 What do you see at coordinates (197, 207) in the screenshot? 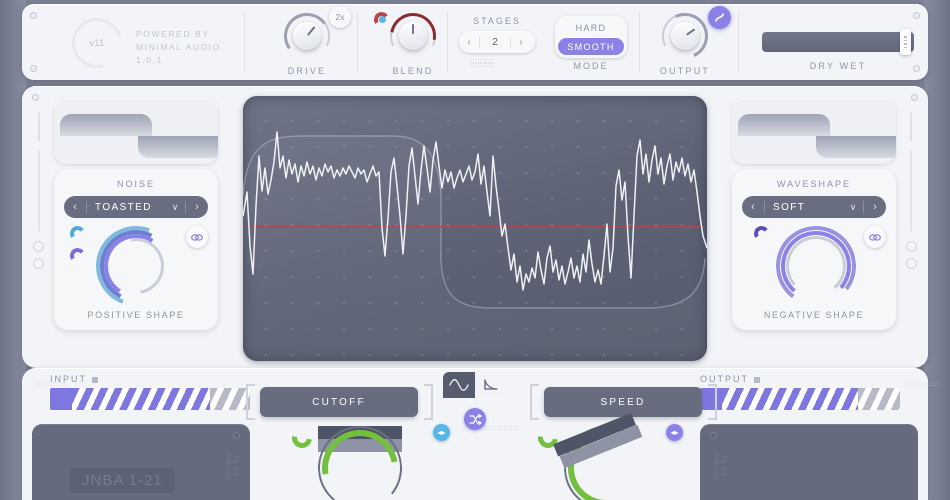
I see `noise-next-button: ›` at bounding box center [197, 207].